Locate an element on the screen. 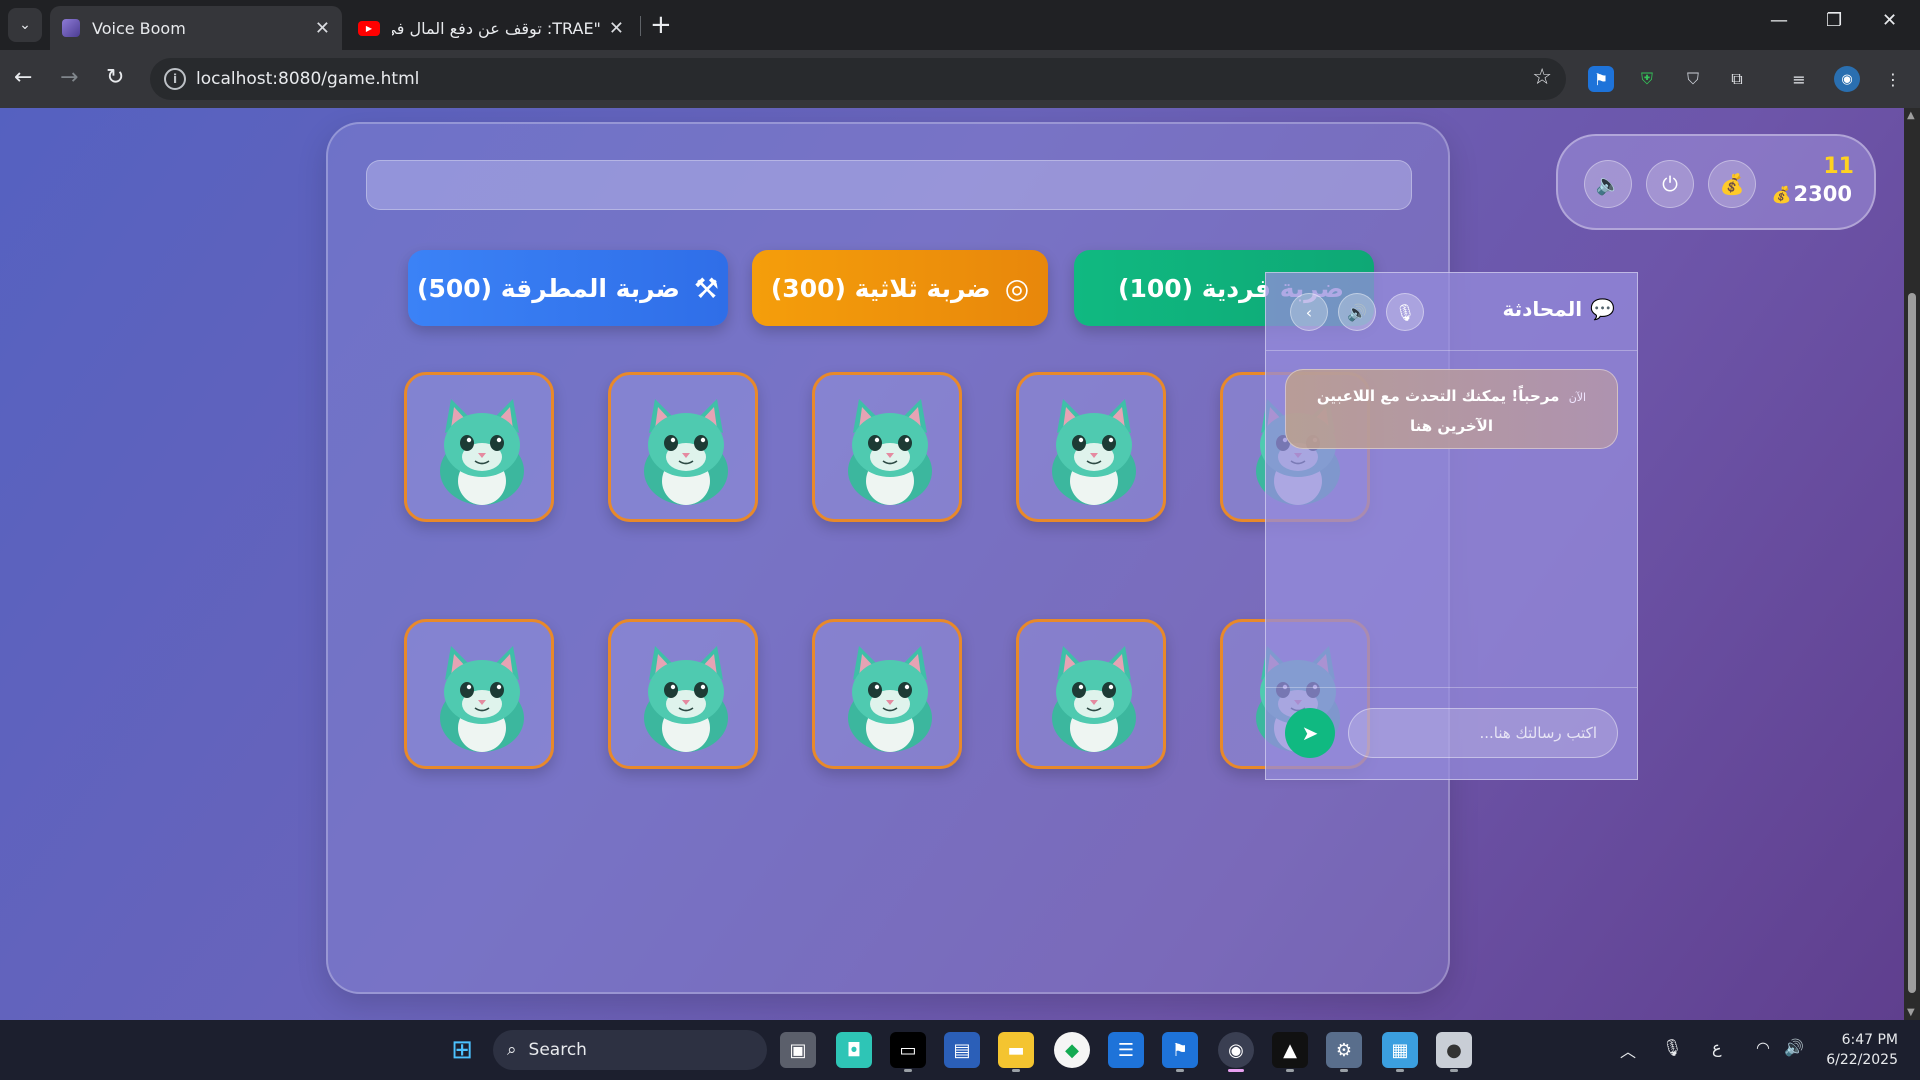 Image resolution: width=1920 pixels, height=1080 pixels. settings-gear-icon: ⚙ is located at coordinates (1344, 1052).